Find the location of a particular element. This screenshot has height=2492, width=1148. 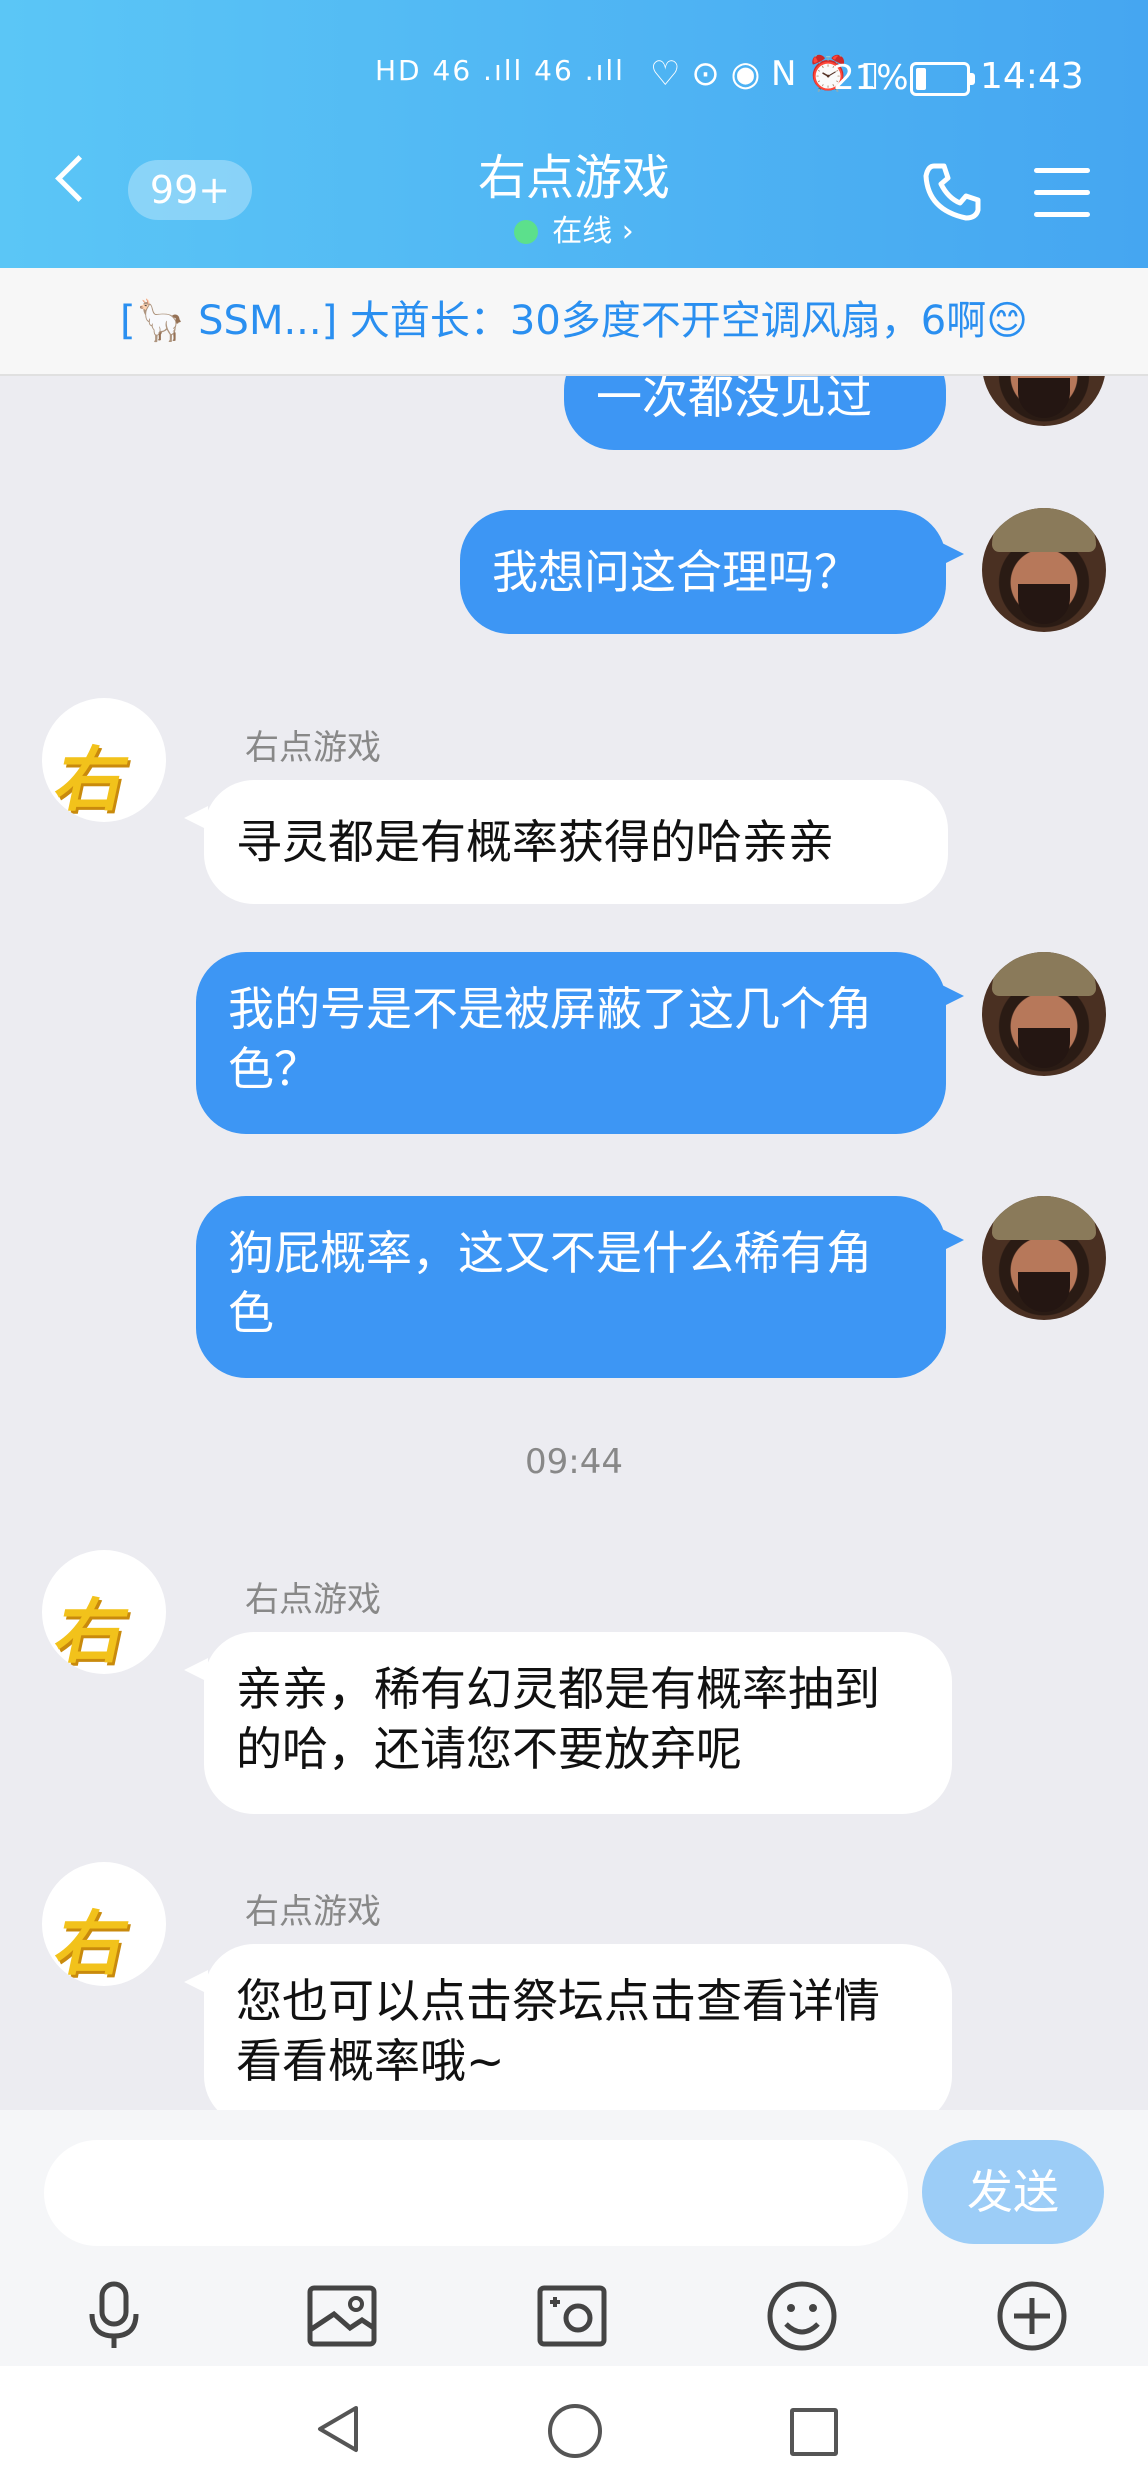

incoming-bubble: 亲亲，稀有幻灵都是有概率抽到的哈，还请您不要放弃呢 is located at coordinates (578, 1723).